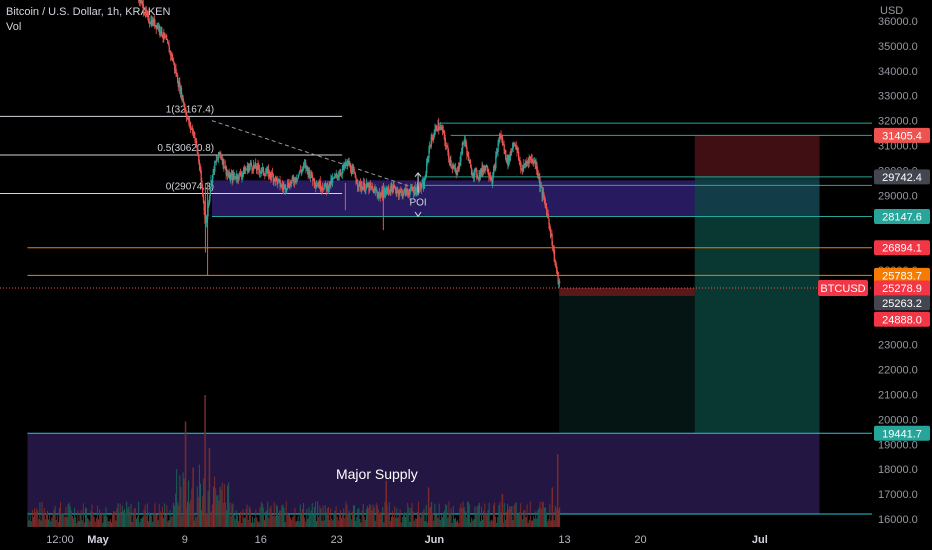 The width and height of the screenshot is (932, 550). What do you see at coordinates (902, 135) in the screenshot?
I see `price-label: 31405.4` at bounding box center [902, 135].